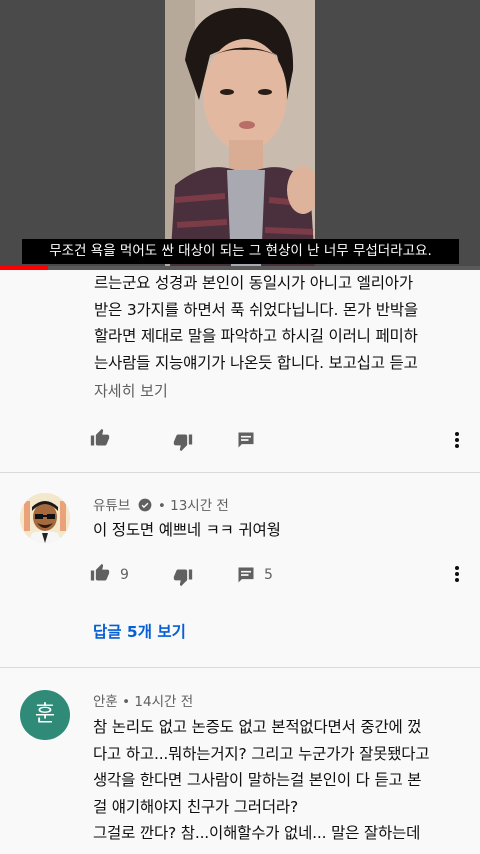  I want to click on comment-line: 다고 하고...뭐하는거지? 그리고 누군가가 잘못됐다고, so click(261, 753).